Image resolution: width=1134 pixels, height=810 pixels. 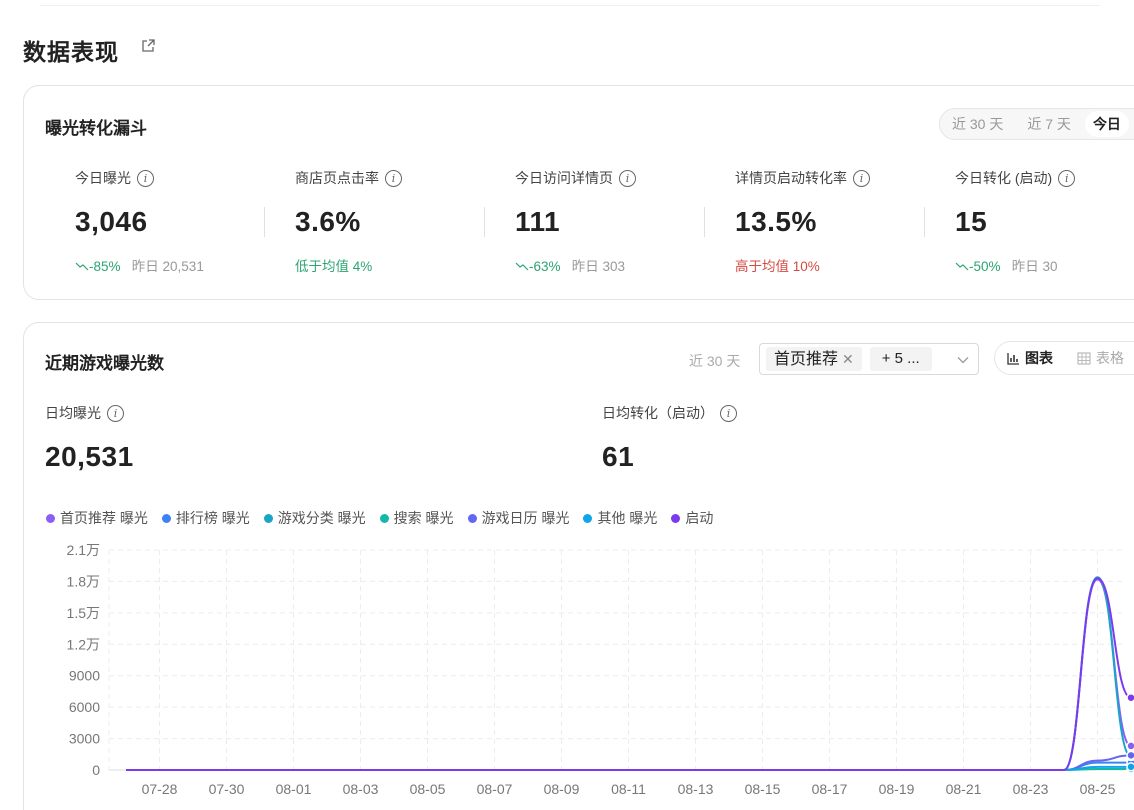 I want to click on legend-item: 启动, so click(x=692, y=518).